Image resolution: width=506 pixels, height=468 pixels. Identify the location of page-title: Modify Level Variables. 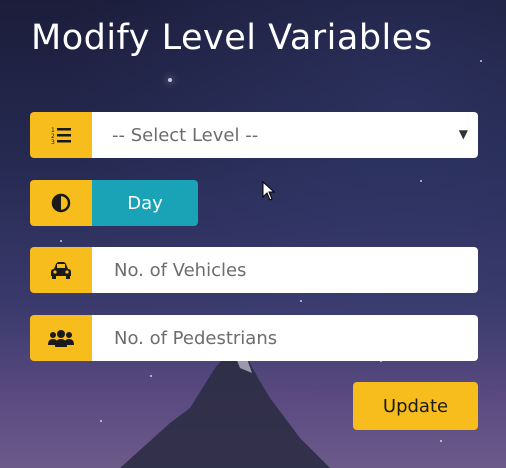
(232, 38).